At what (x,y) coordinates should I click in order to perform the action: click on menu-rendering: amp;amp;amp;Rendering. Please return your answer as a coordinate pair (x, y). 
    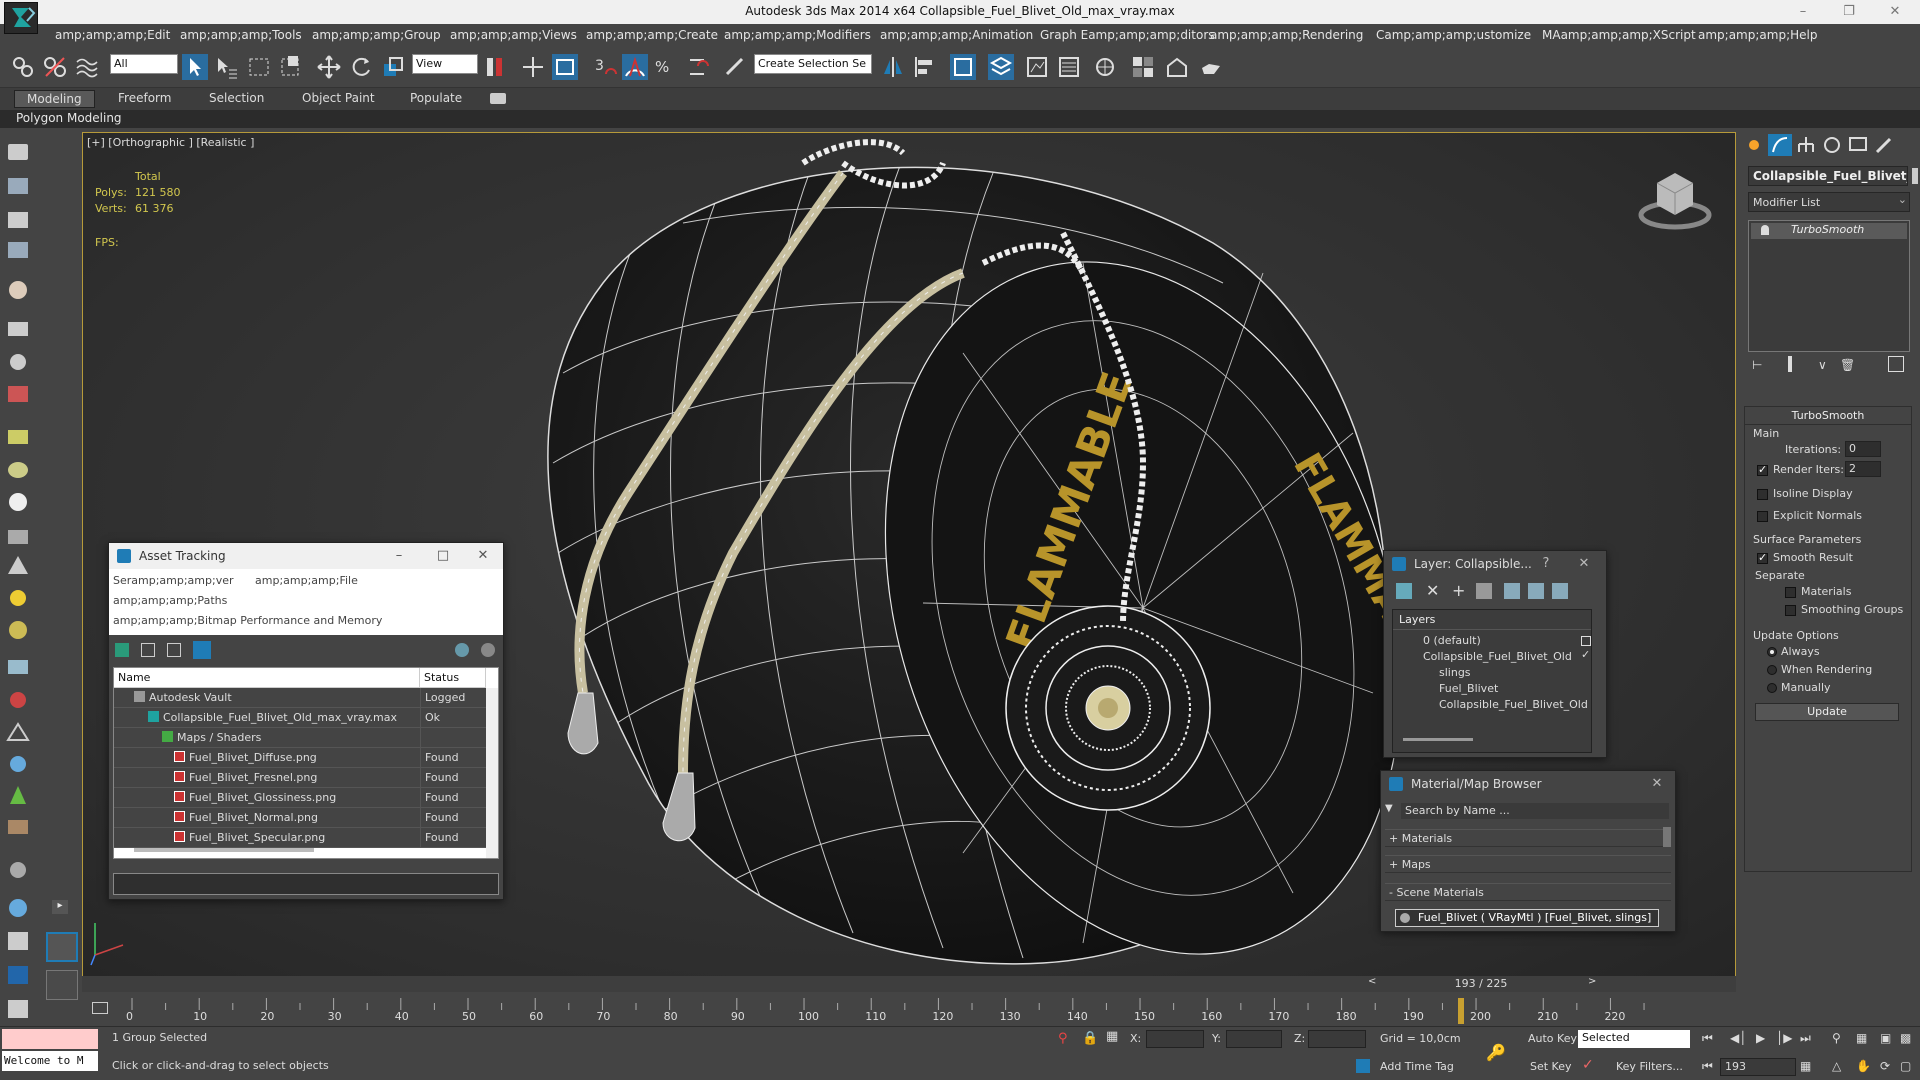
    Looking at the image, I should click on (1286, 35).